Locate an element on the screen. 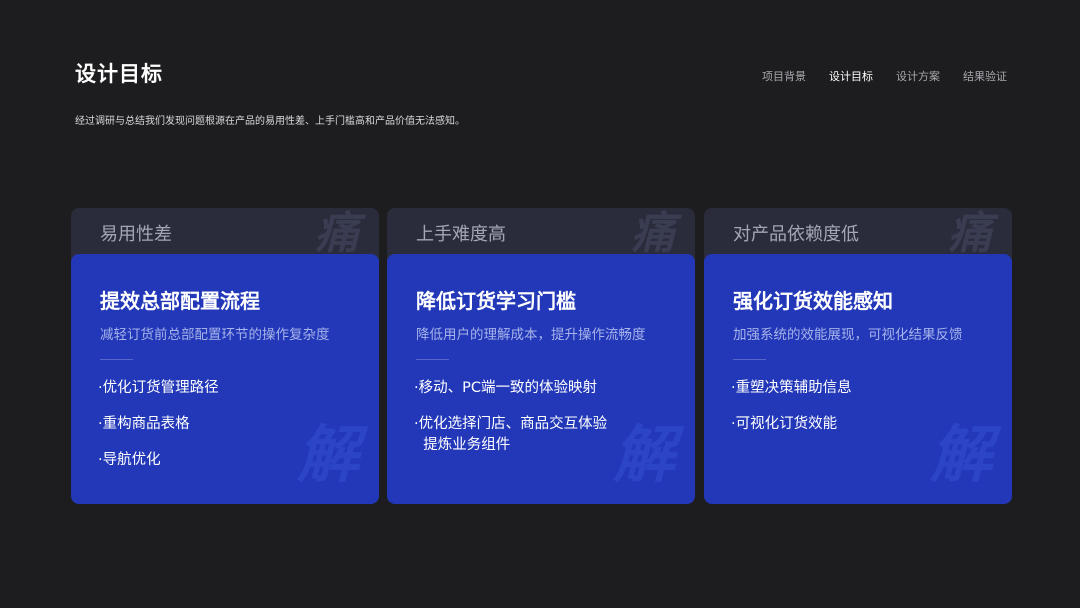 This screenshot has width=1080, height=608. nav-item-result-validation: 结果验证 is located at coordinates (985, 76).